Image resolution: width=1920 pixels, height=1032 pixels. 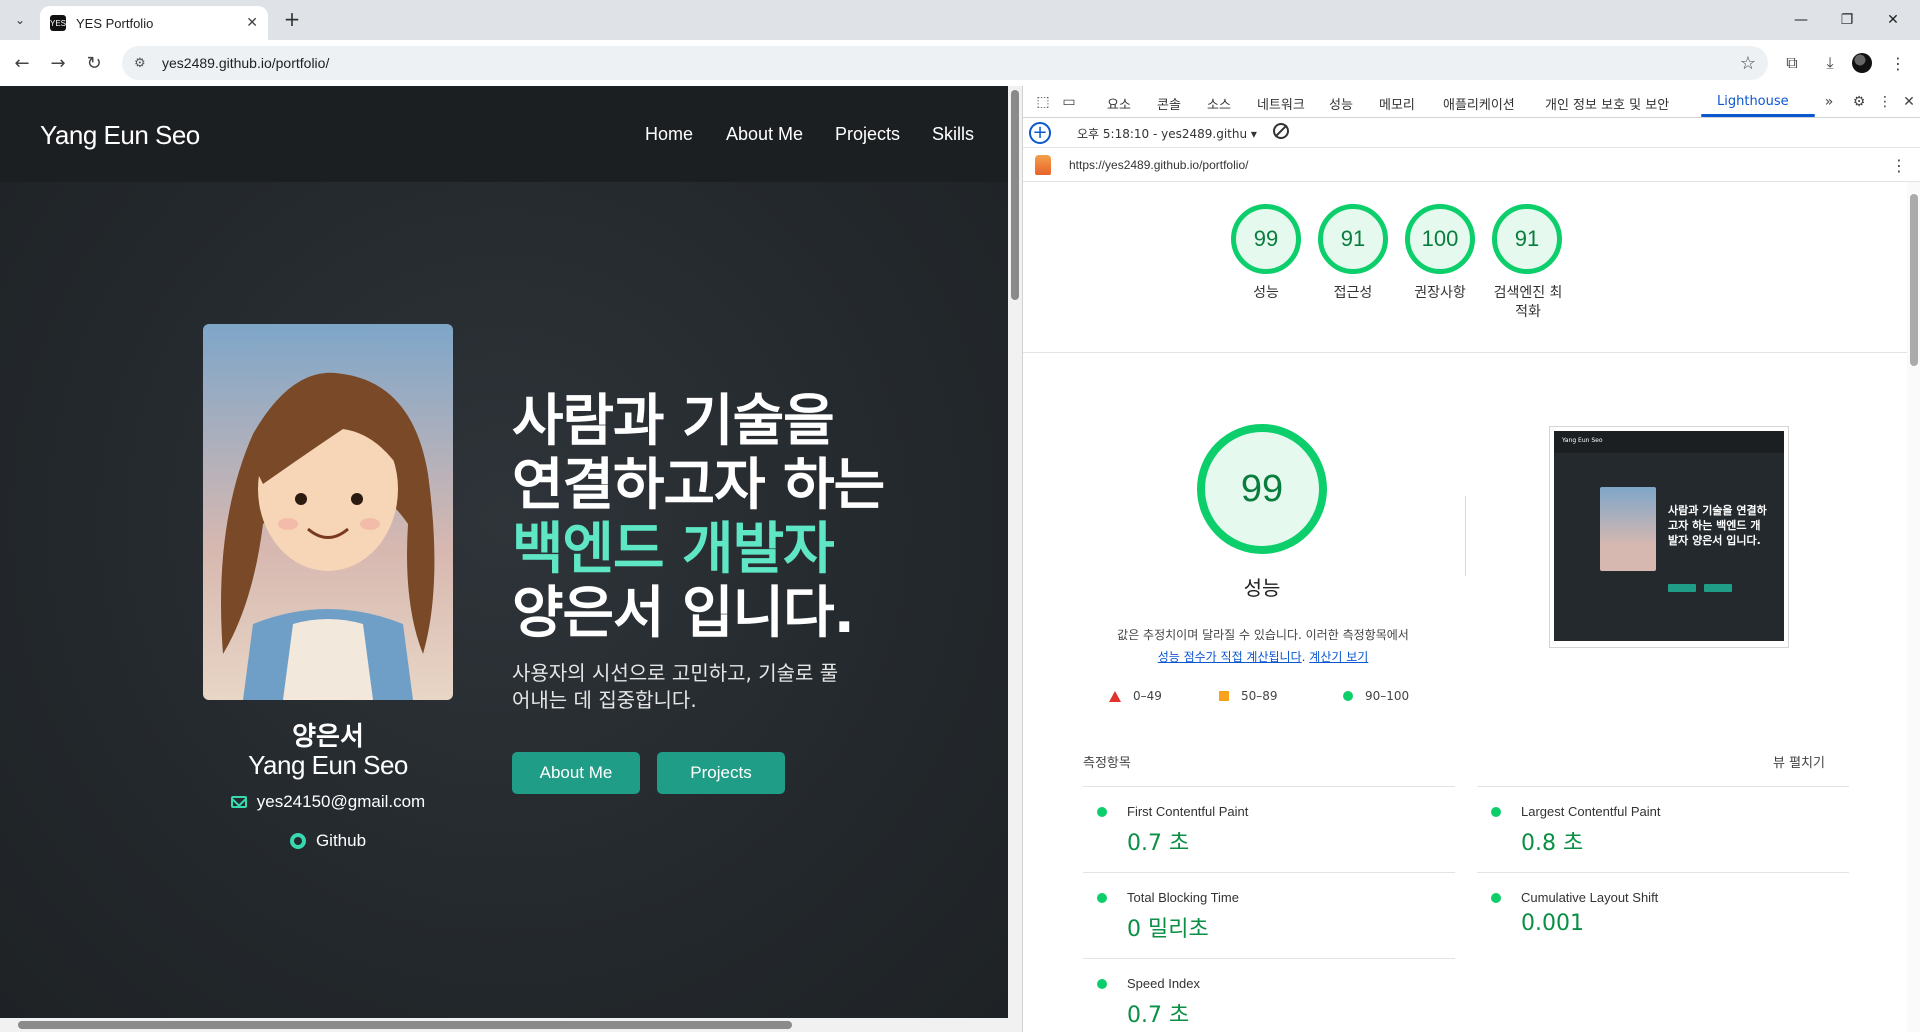 I want to click on gauge-ring: 100, so click(x=1440, y=239).